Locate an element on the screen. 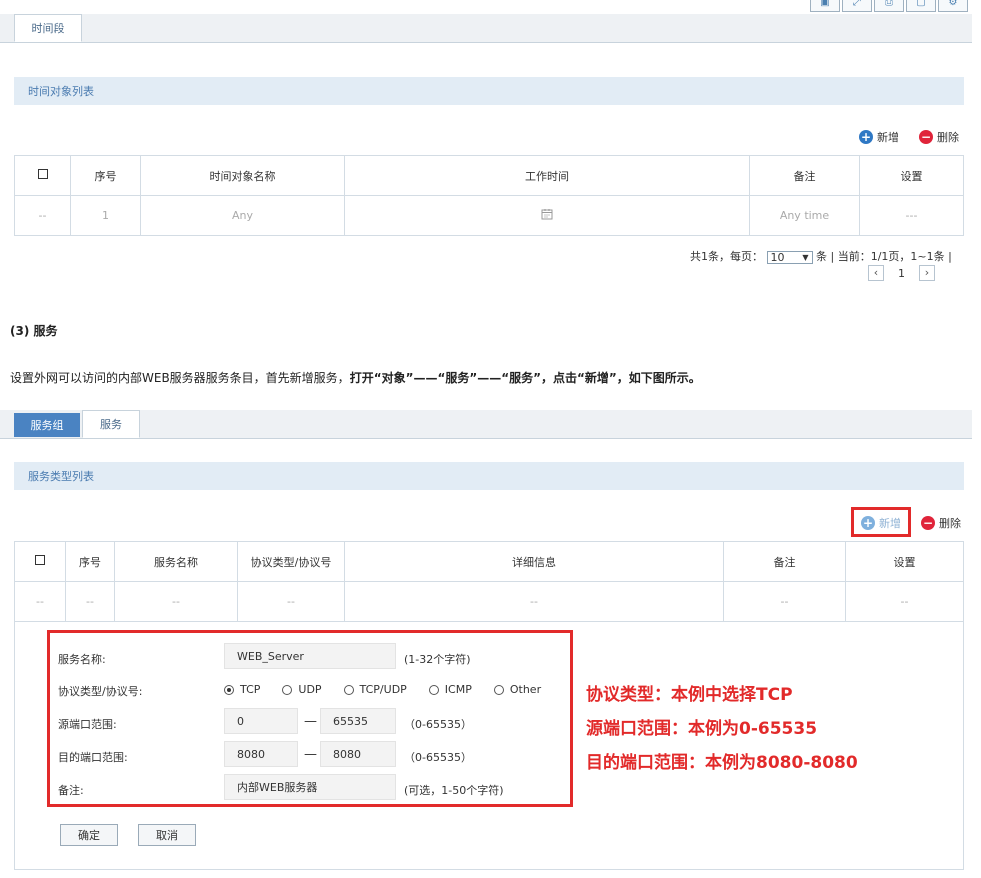 Image resolution: width=981 pixels, height=878 pixels. radio-other: Other is located at coordinates (517, 689).